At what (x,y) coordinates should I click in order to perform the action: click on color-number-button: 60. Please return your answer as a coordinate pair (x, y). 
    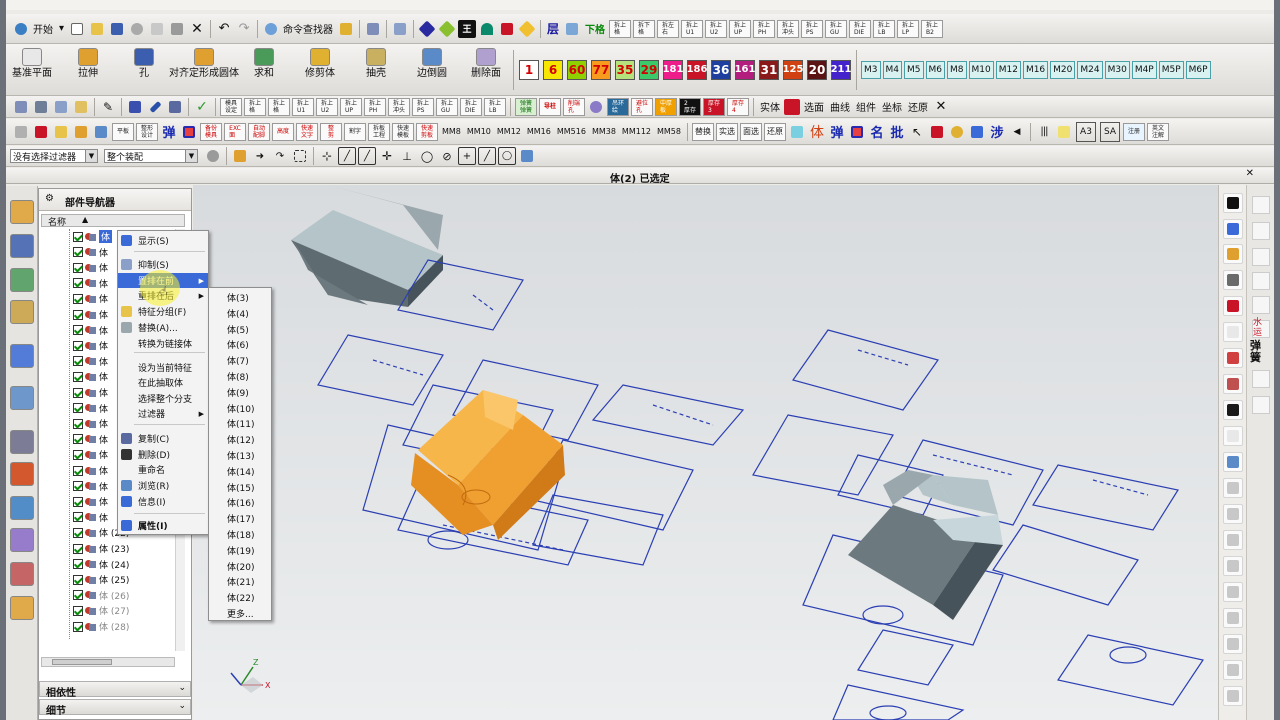
    Looking at the image, I should click on (577, 69).